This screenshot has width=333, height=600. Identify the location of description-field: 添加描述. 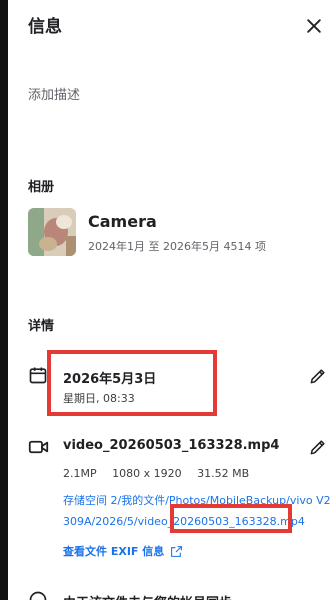
(163, 95).